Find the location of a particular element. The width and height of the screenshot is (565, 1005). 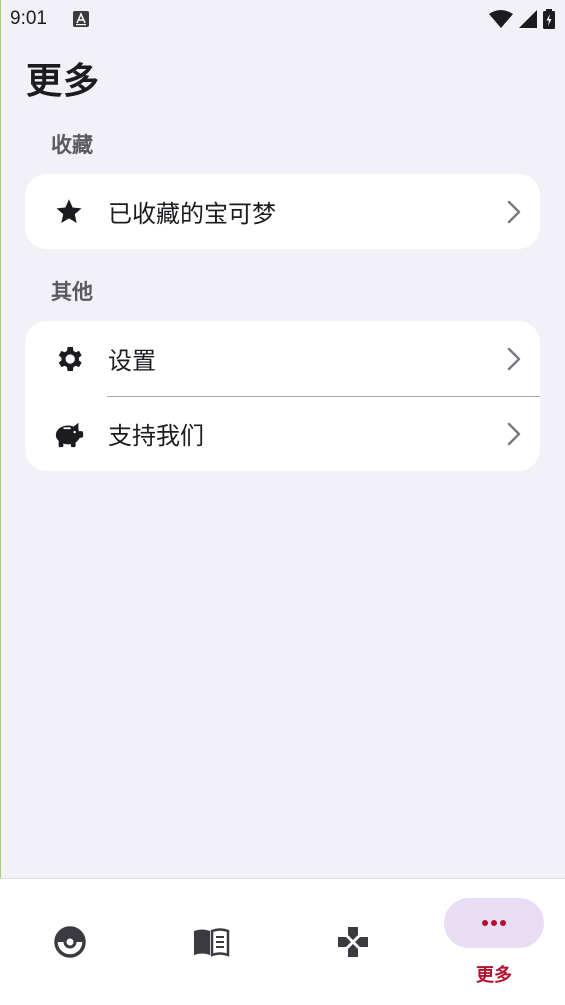

settings-item: 设置 is located at coordinates (282, 358).